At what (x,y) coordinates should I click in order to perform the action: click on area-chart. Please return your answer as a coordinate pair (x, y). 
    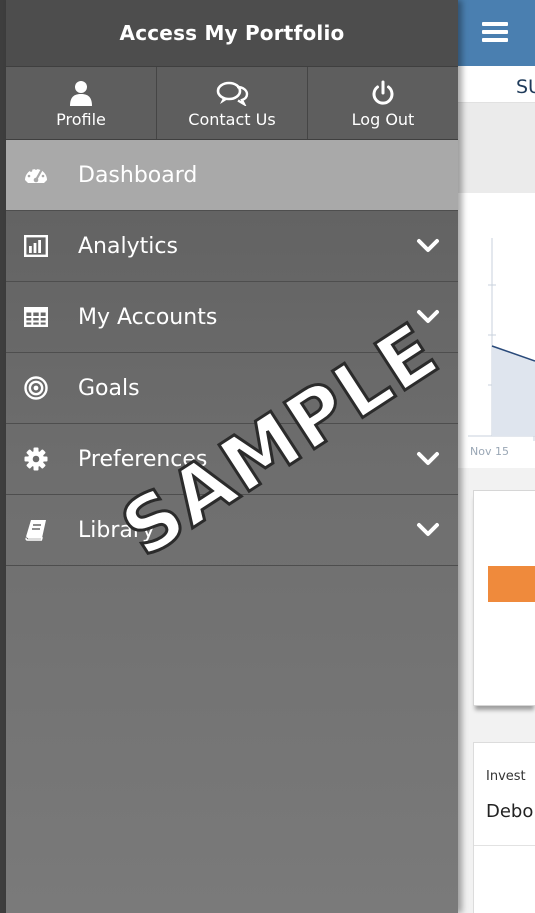
    Looking at the image, I should click on (501, 339).